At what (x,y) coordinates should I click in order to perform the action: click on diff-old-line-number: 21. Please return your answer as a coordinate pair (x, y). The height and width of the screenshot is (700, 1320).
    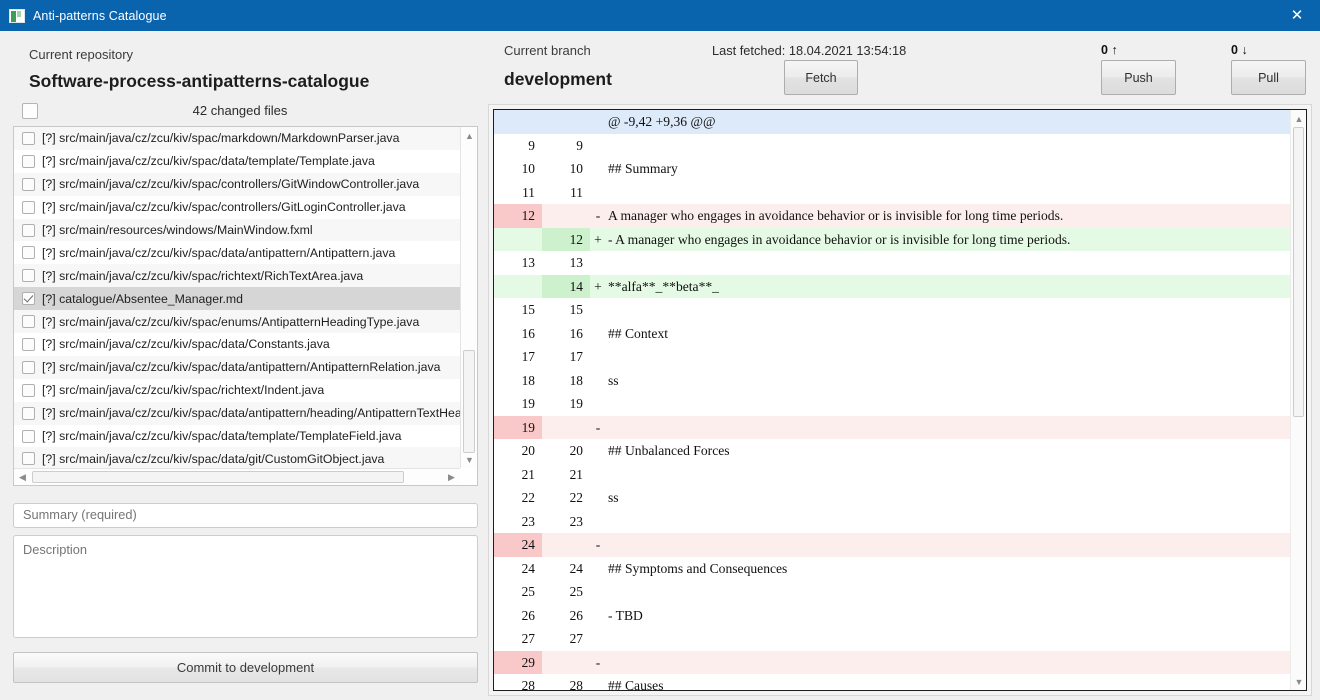
    Looking at the image, I should click on (528, 474).